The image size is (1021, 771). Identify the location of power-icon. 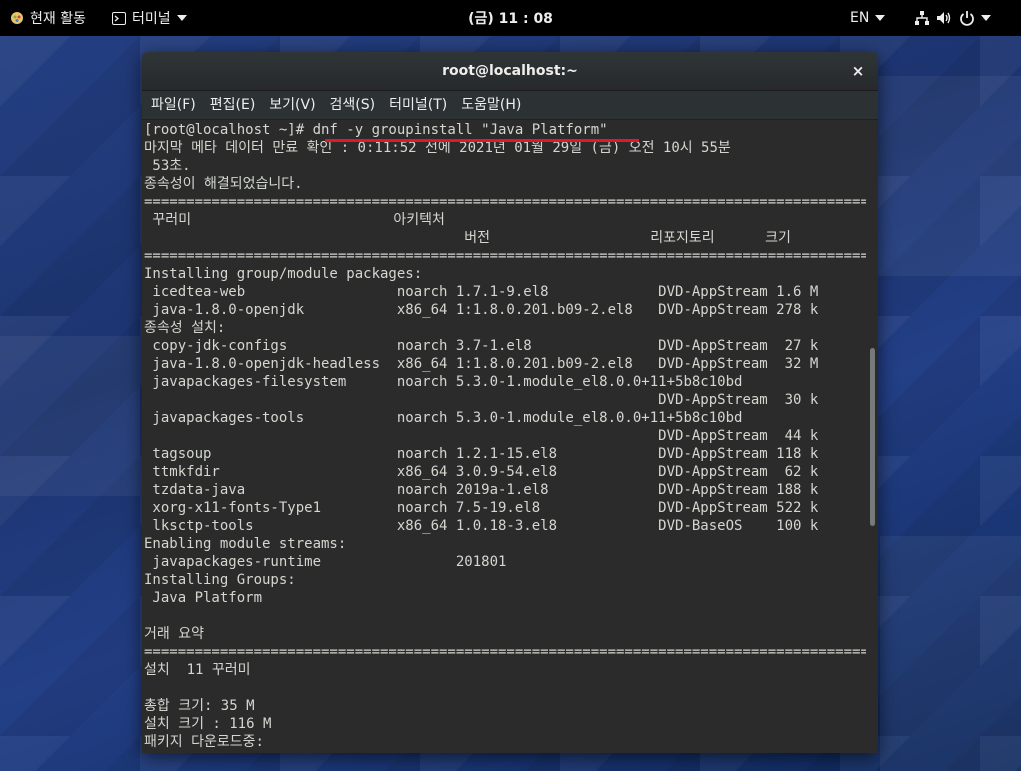
(967, 18).